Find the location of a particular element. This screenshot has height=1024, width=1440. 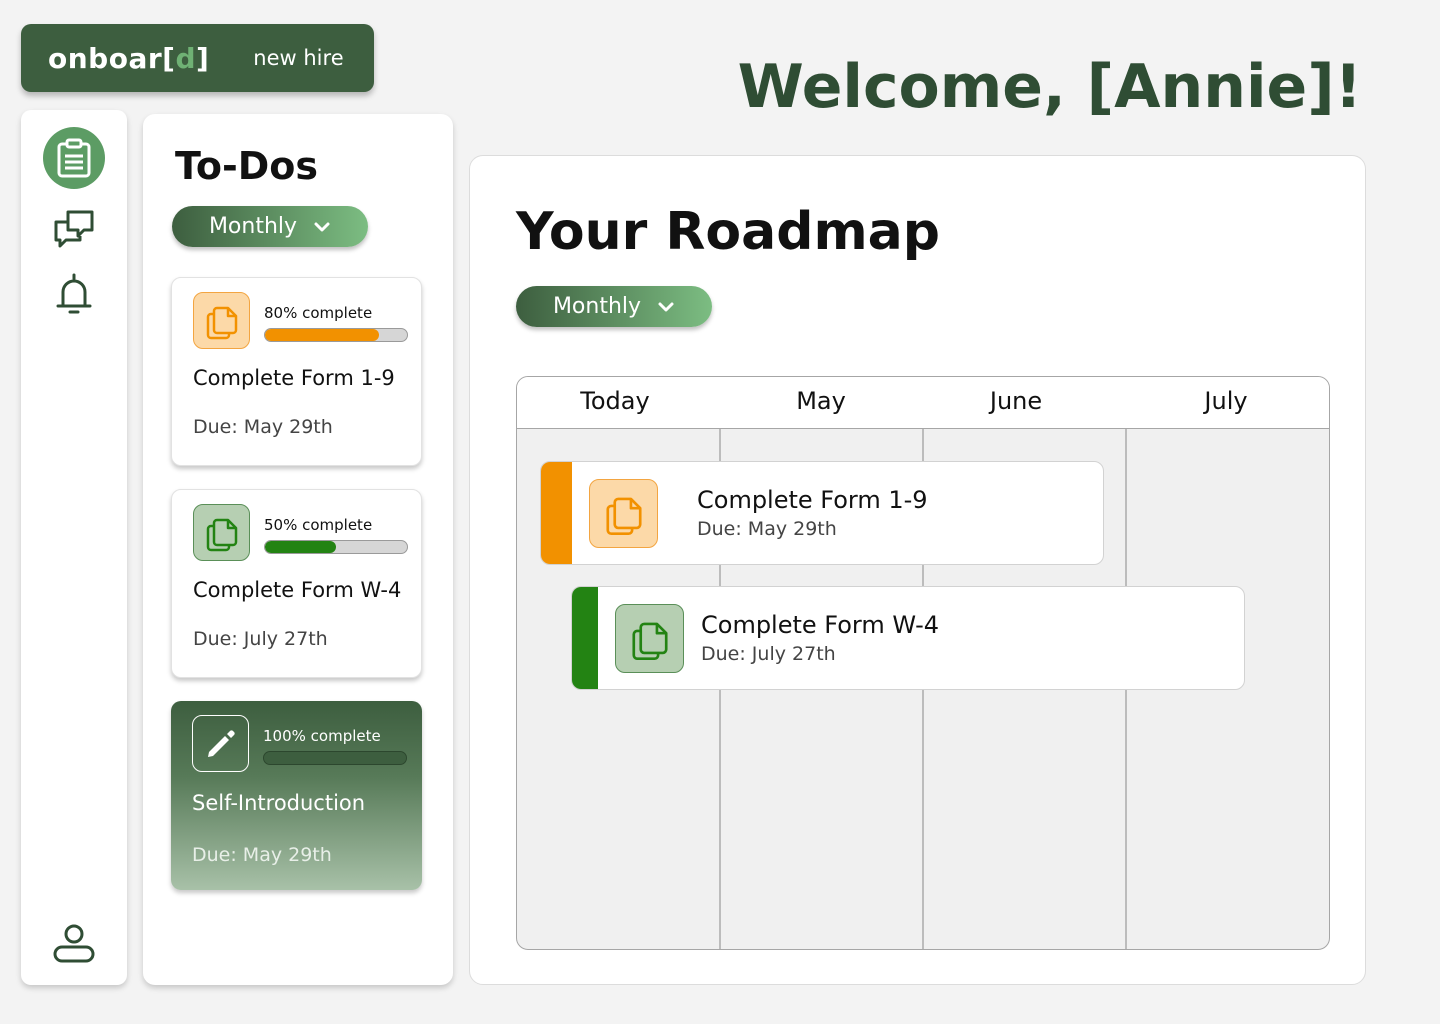

todo-due-date: Due: July 27th is located at coordinates (260, 639).